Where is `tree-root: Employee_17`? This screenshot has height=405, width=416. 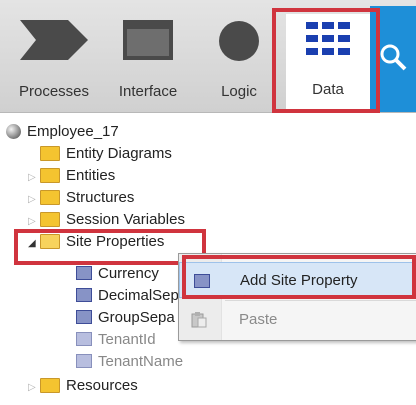
tree-root: Employee_17 is located at coordinates (62, 132).